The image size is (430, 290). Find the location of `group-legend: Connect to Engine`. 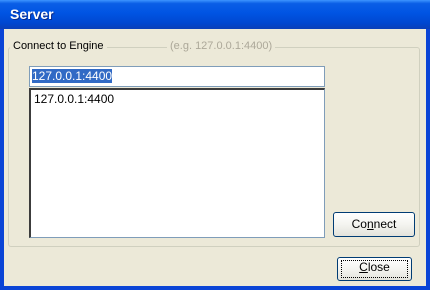

group-legend: Connect to Engine is located at coordinates (58, 46).